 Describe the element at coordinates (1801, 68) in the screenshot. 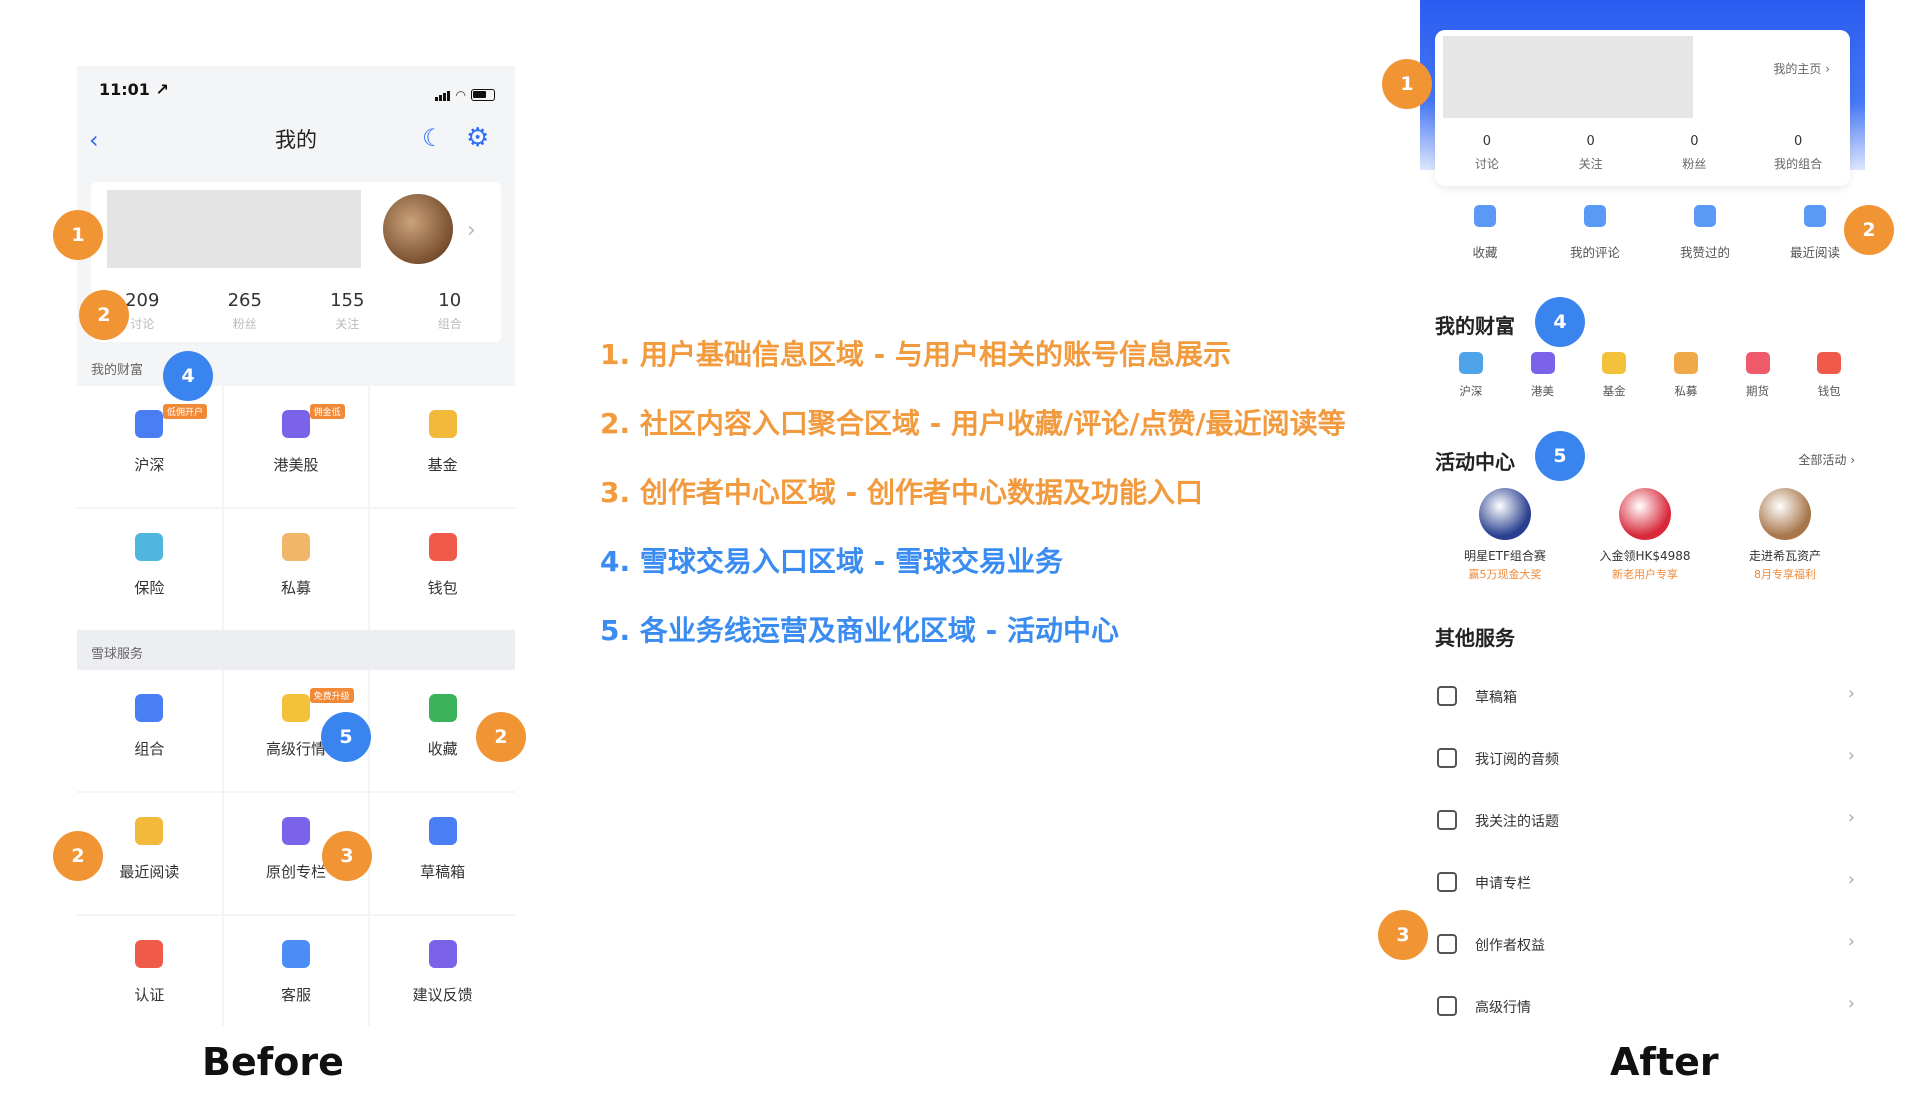

I see `home-link: 我的主页 ›` at that location.